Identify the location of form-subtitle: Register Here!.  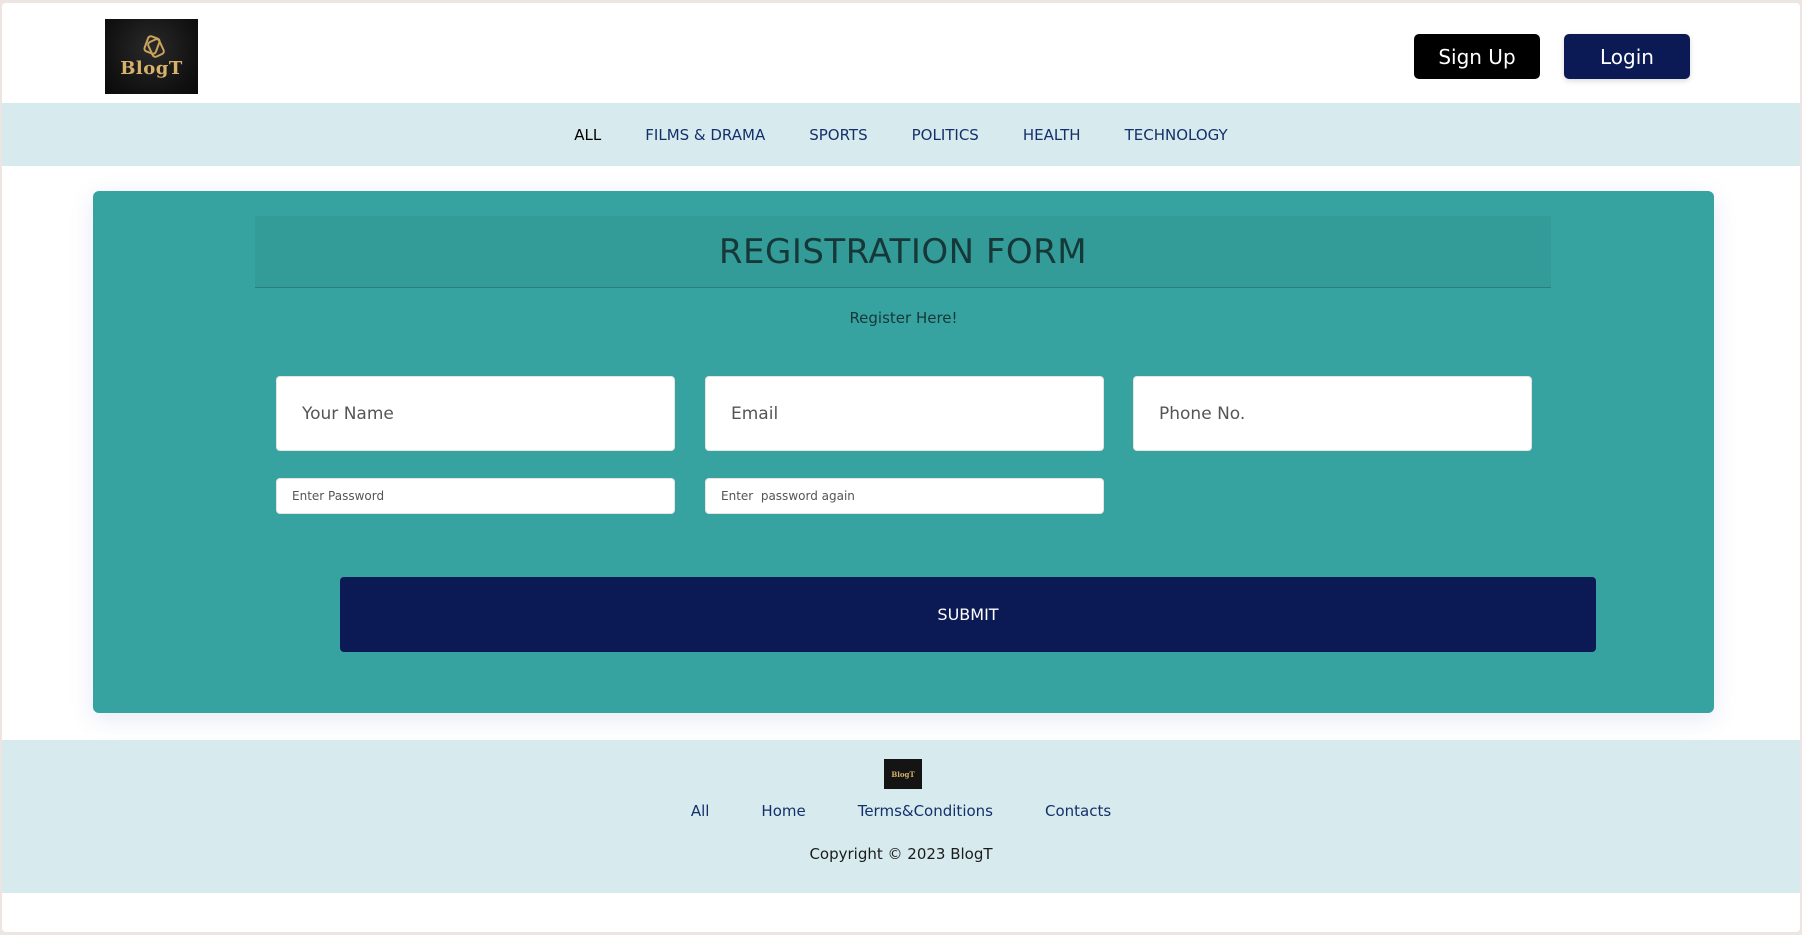
(903, 318).